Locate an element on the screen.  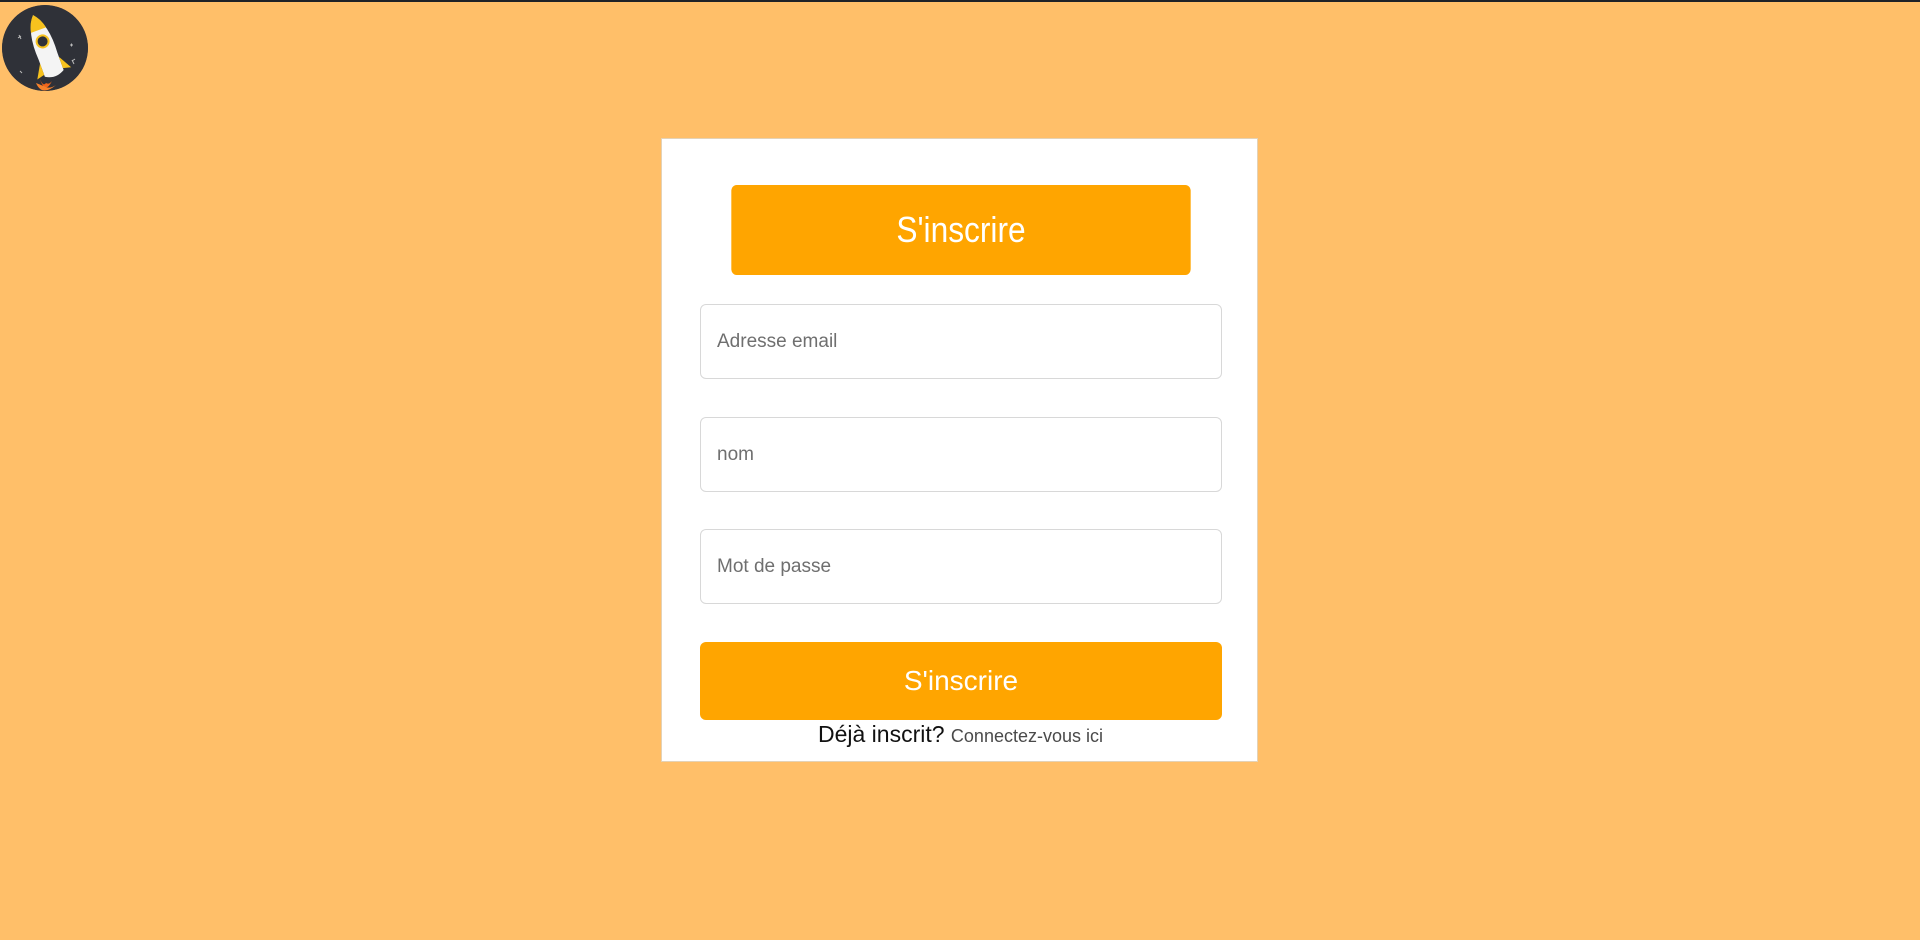
top-border is located at coordinates (960, 1).